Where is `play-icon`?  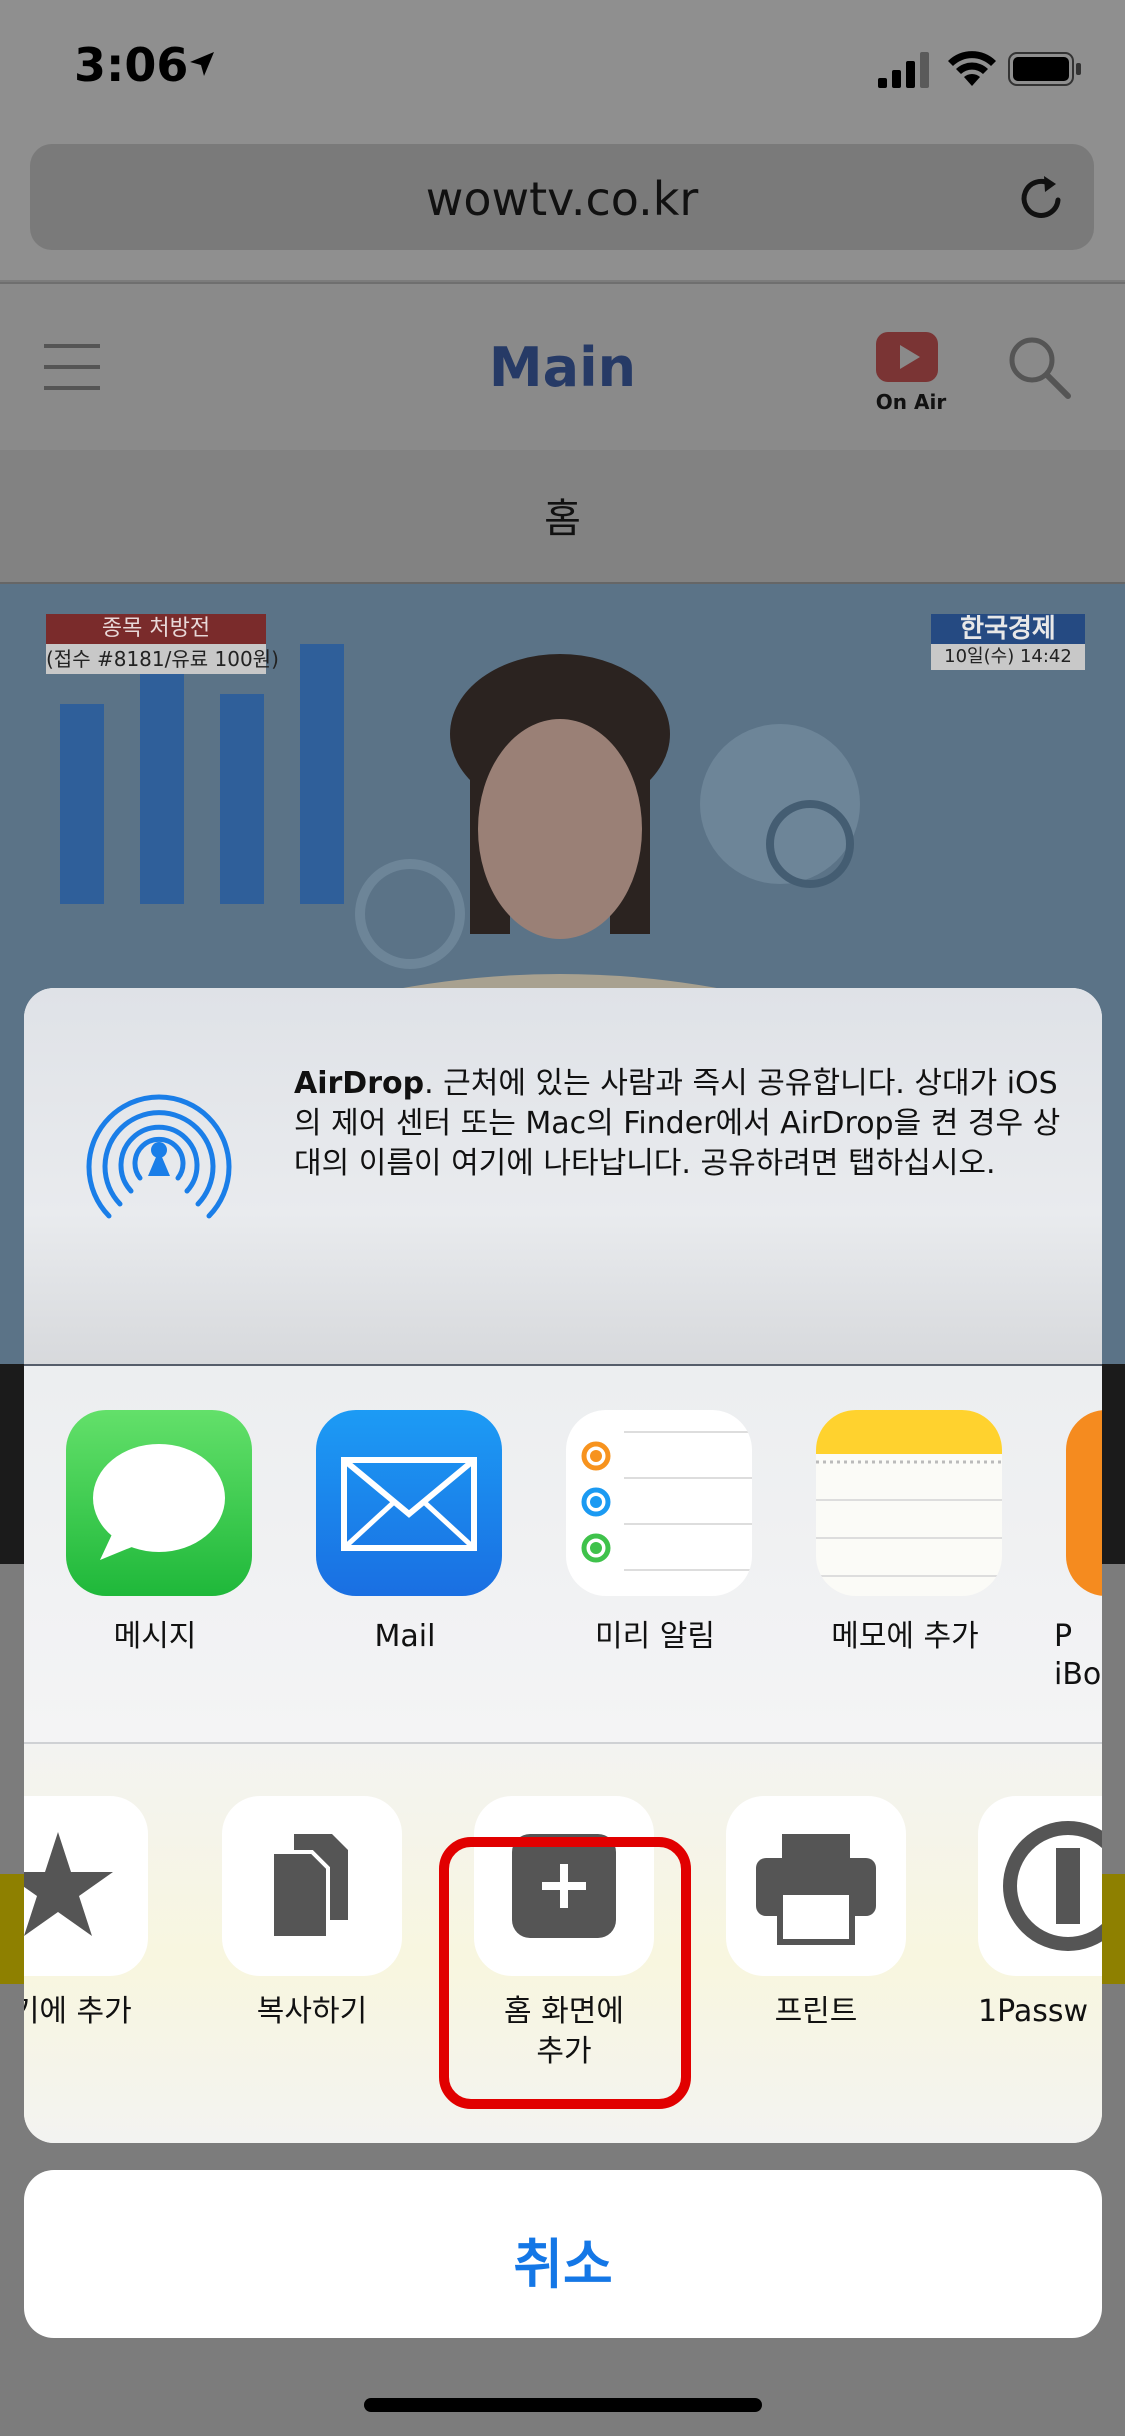
play-icon is located at coordinates (907, 357).